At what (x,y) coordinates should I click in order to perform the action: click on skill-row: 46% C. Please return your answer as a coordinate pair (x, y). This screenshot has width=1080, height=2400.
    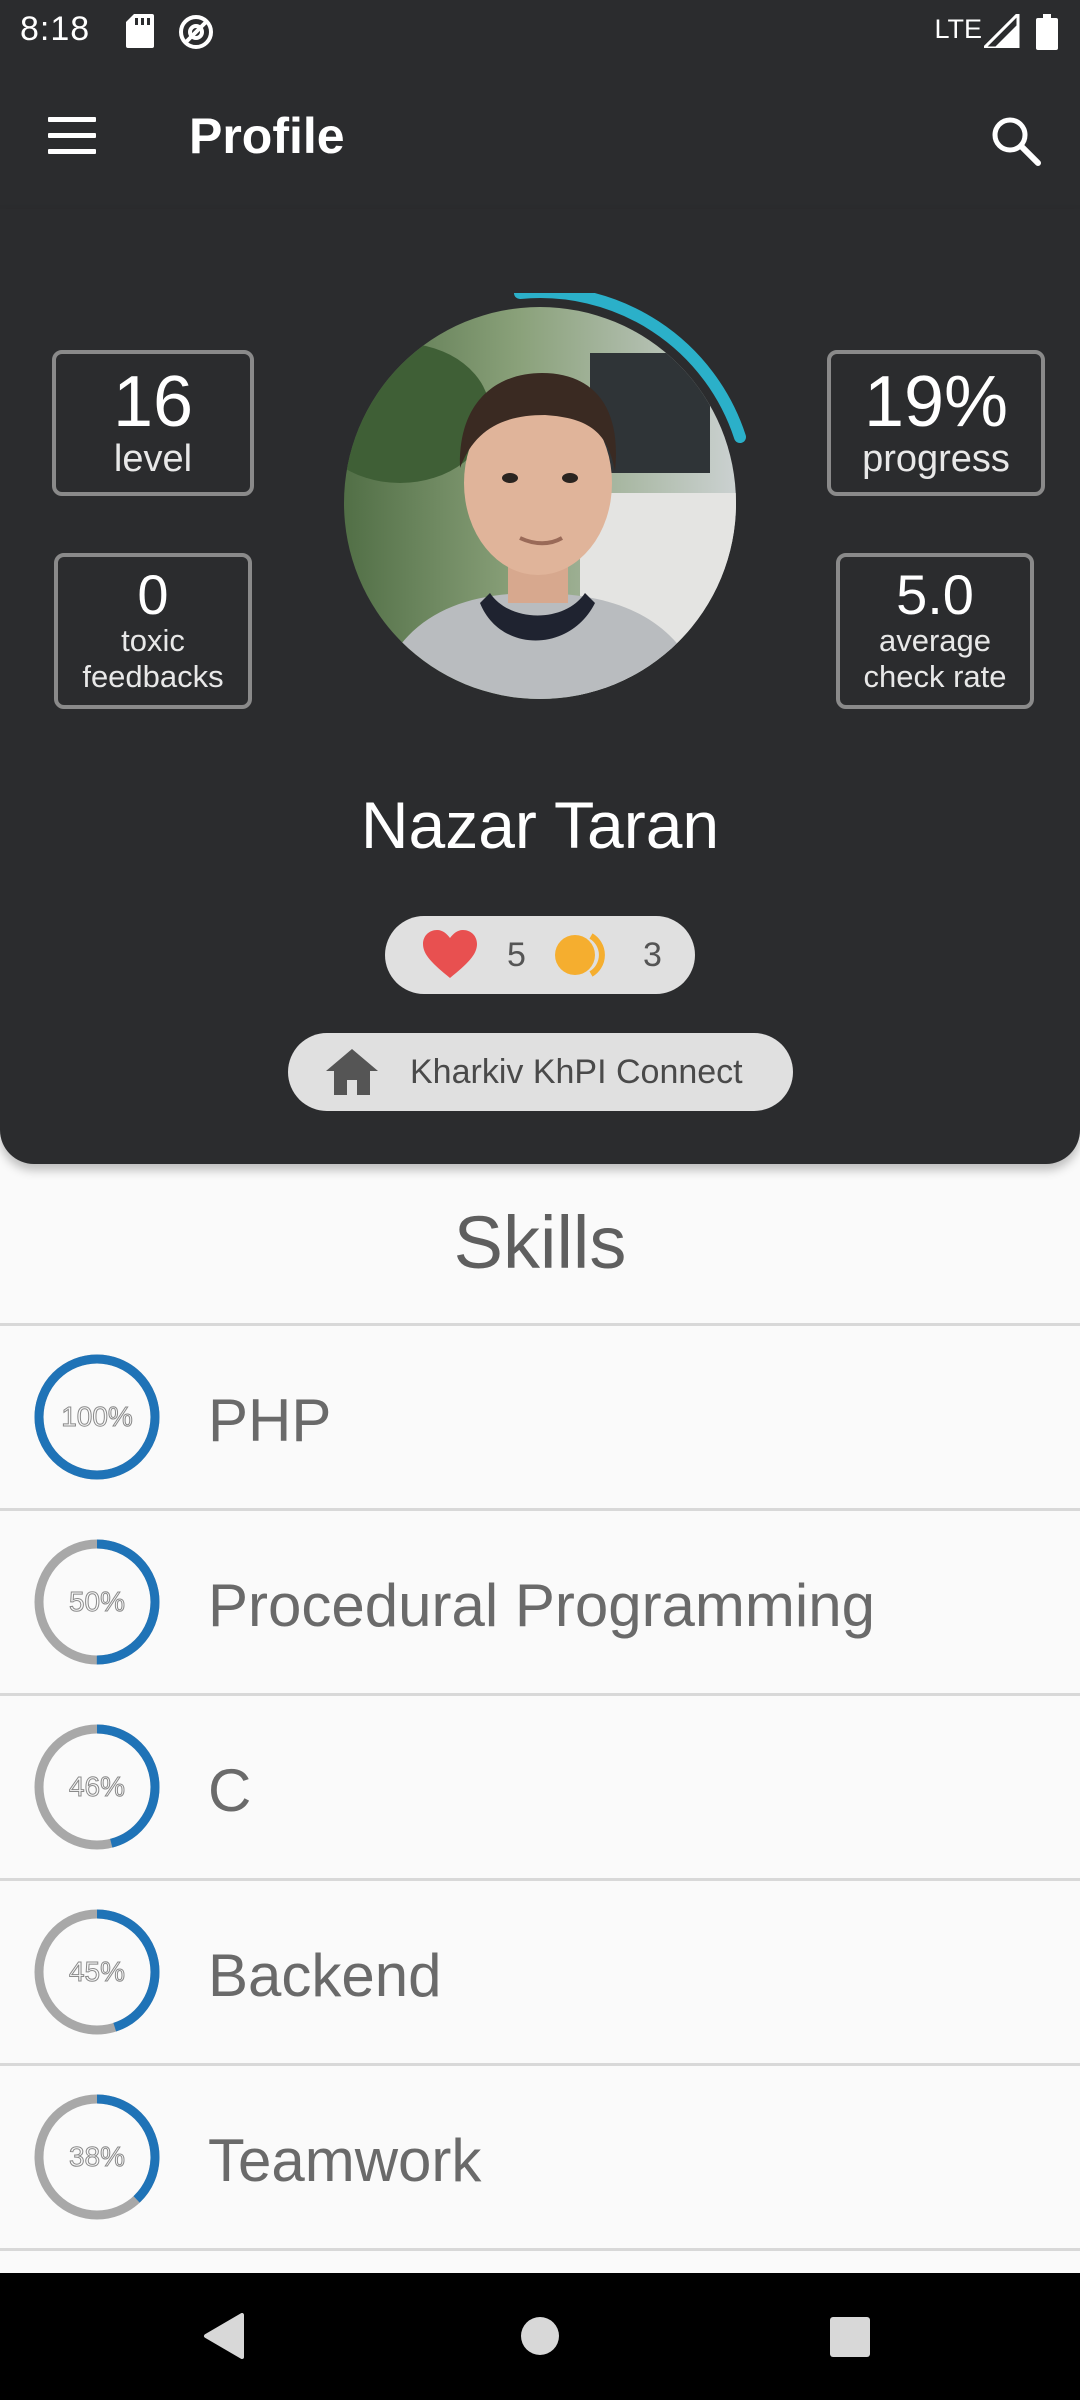
    Looking at the image, I should click on (540, 1785).